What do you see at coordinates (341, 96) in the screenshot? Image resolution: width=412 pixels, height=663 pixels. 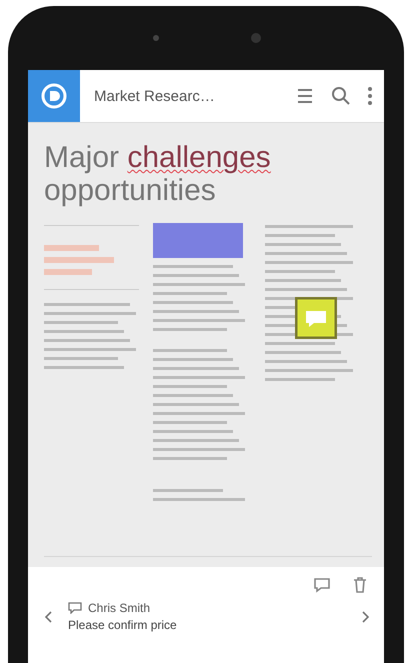 I see `search-icon` at bounding box center [341, 96].